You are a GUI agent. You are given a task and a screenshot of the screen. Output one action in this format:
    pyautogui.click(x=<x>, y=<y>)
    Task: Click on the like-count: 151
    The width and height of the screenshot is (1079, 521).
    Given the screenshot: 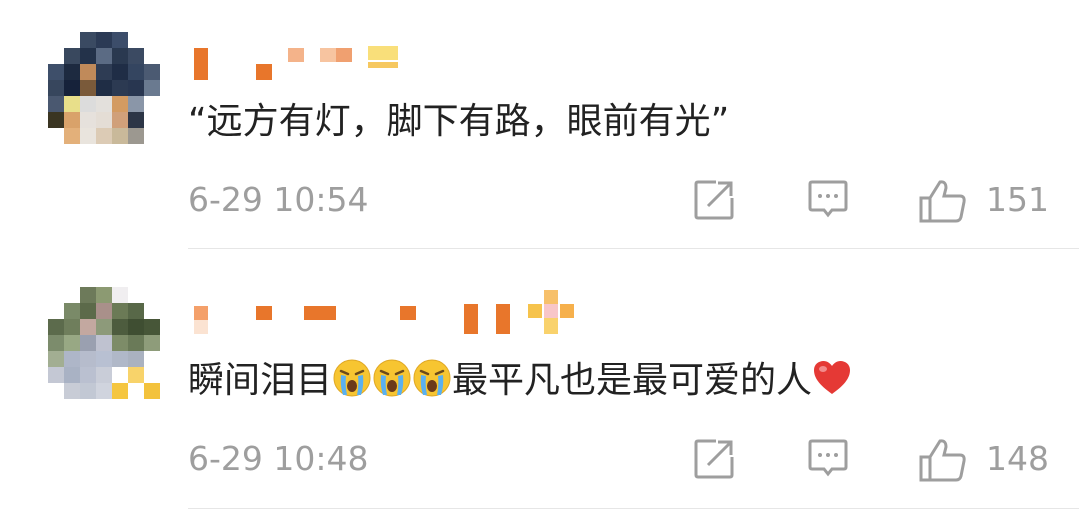 What is the action you would take?
    pyautogui.click(x=1017, y=199)
    